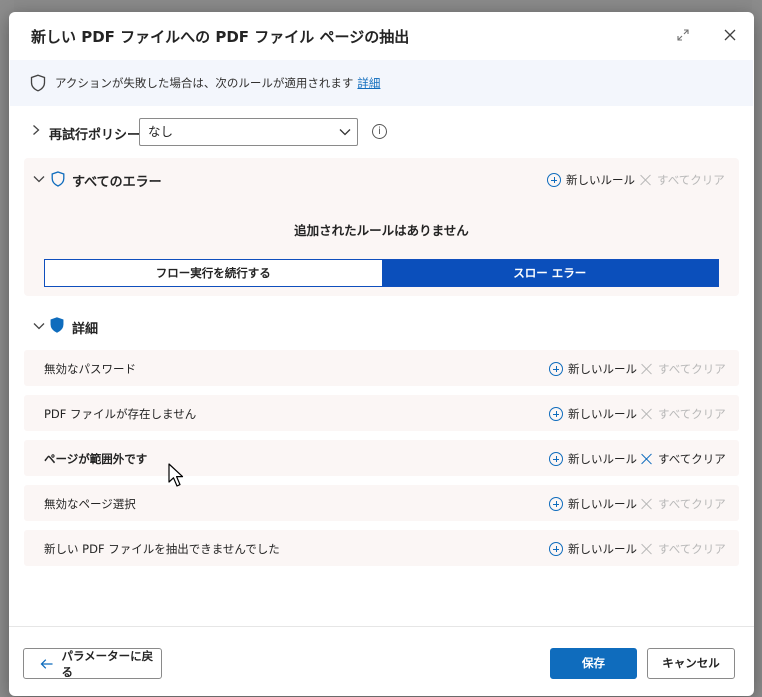 The width and height of the screenshot is (762, 697). Describe the element at coordinates (368, 83) in the screenshot. I see `details-link: 詳細` at that location.